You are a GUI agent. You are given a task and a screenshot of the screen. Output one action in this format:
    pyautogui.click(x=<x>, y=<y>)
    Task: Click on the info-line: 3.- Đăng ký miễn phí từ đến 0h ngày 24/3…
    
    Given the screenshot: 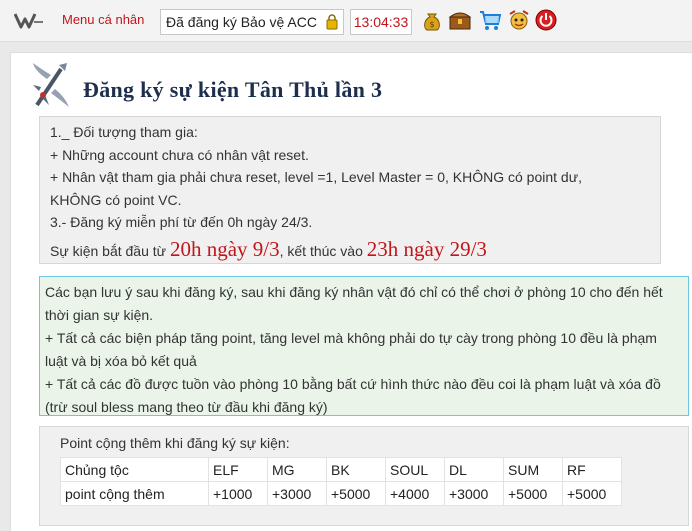 What is the action you would take?
    pyautogui.click(x=181, y=222)
    